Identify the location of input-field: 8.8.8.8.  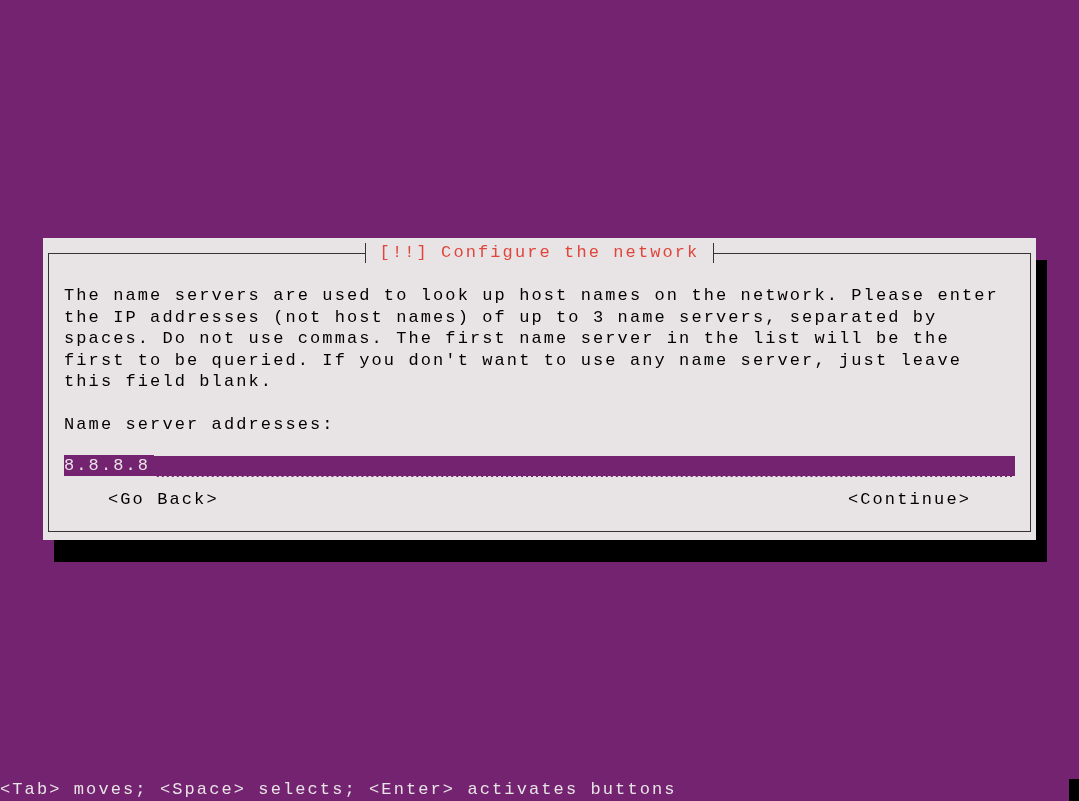
(539, 466).